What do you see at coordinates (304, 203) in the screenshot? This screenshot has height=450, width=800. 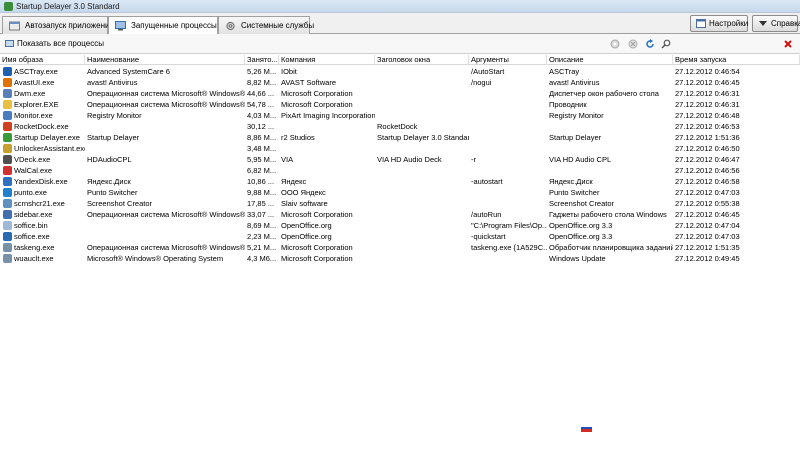 I see `table-cell: Slaiv software` at bounding box center [304, 203].